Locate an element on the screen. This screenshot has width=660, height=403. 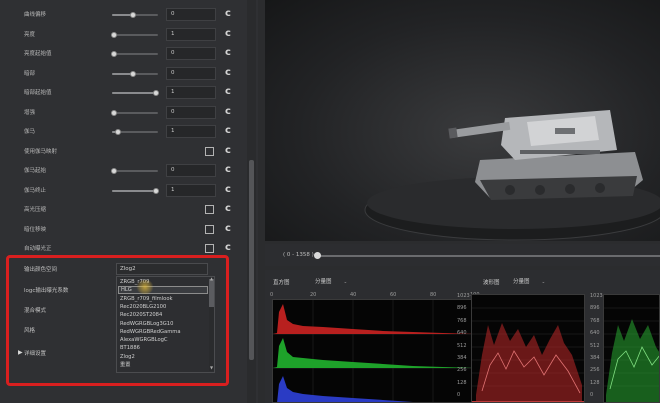
setting-row: 亮度起始值 0 c is located at coordinates (124, 54).